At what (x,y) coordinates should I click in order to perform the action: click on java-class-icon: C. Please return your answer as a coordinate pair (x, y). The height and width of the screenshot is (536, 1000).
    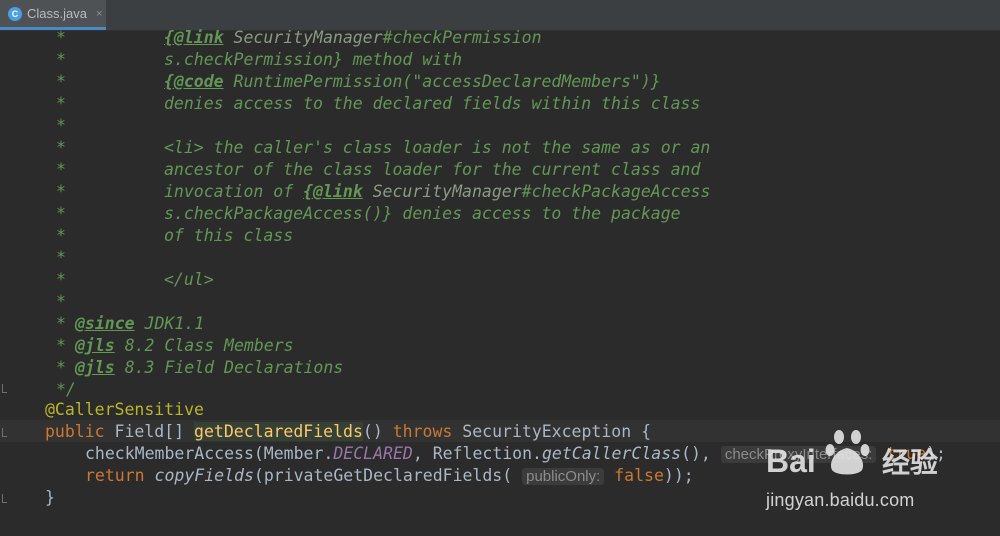
    Looking at the image, I should click on (15, 13).